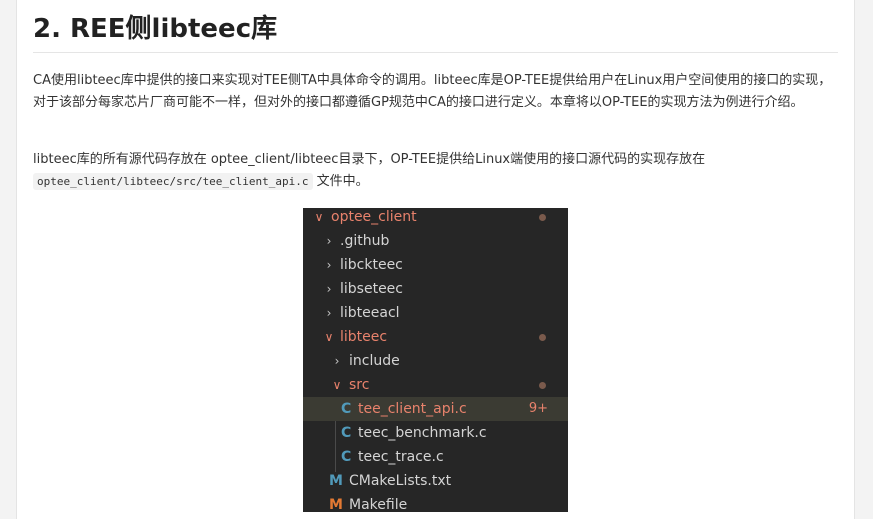 This screenshot has width=873, height=519. Describe the element at coordinates (422, 433) in the screenshot. I see `tree-item-label: teec_benchmark.c` at that location.